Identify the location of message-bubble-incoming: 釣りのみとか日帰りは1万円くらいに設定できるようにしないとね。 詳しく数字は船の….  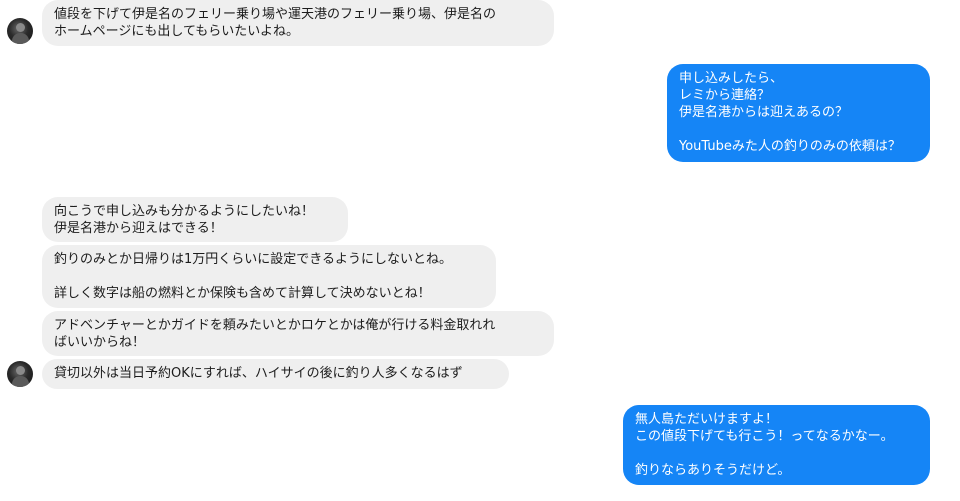
(269, 276).